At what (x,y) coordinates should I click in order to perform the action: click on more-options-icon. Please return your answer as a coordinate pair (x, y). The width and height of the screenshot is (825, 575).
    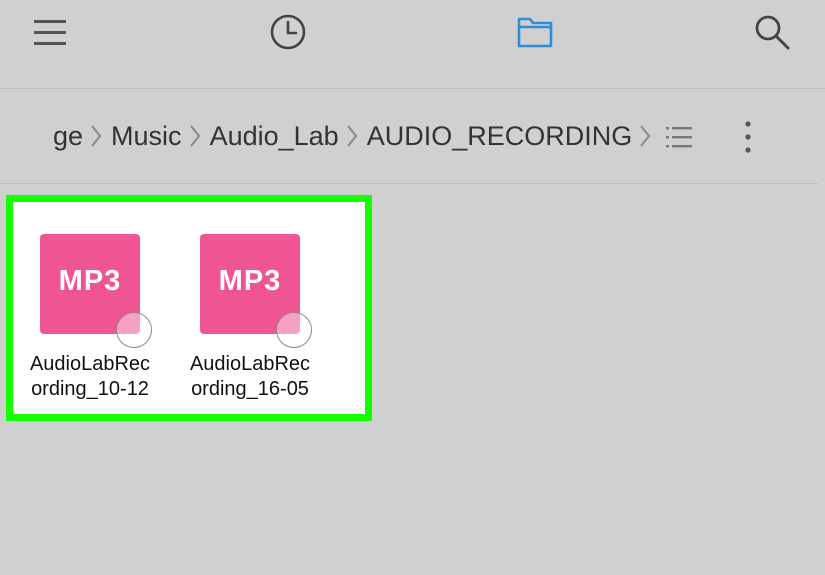
    Looking at the image, I should click on (748, 137).